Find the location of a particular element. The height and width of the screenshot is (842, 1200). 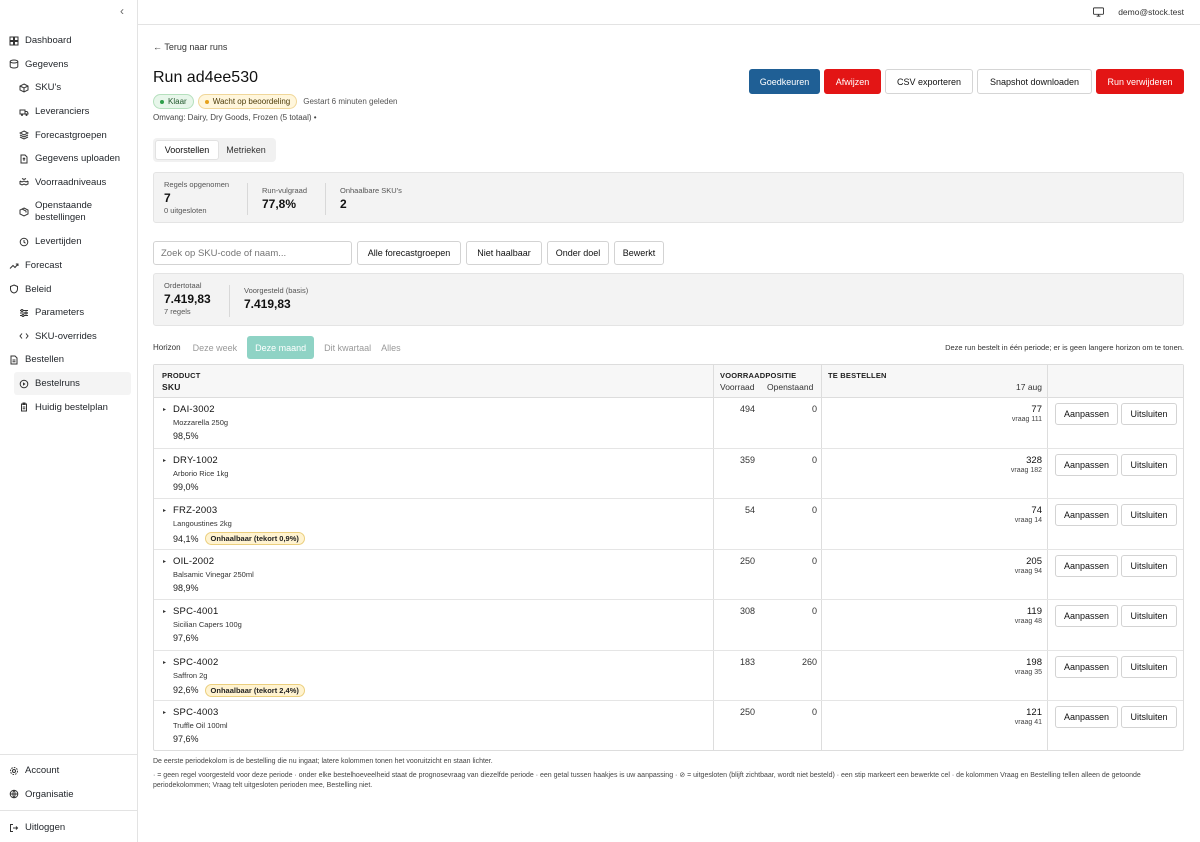

stat-fill-label: Run-vulgraad is located at coordinates (285, 190).